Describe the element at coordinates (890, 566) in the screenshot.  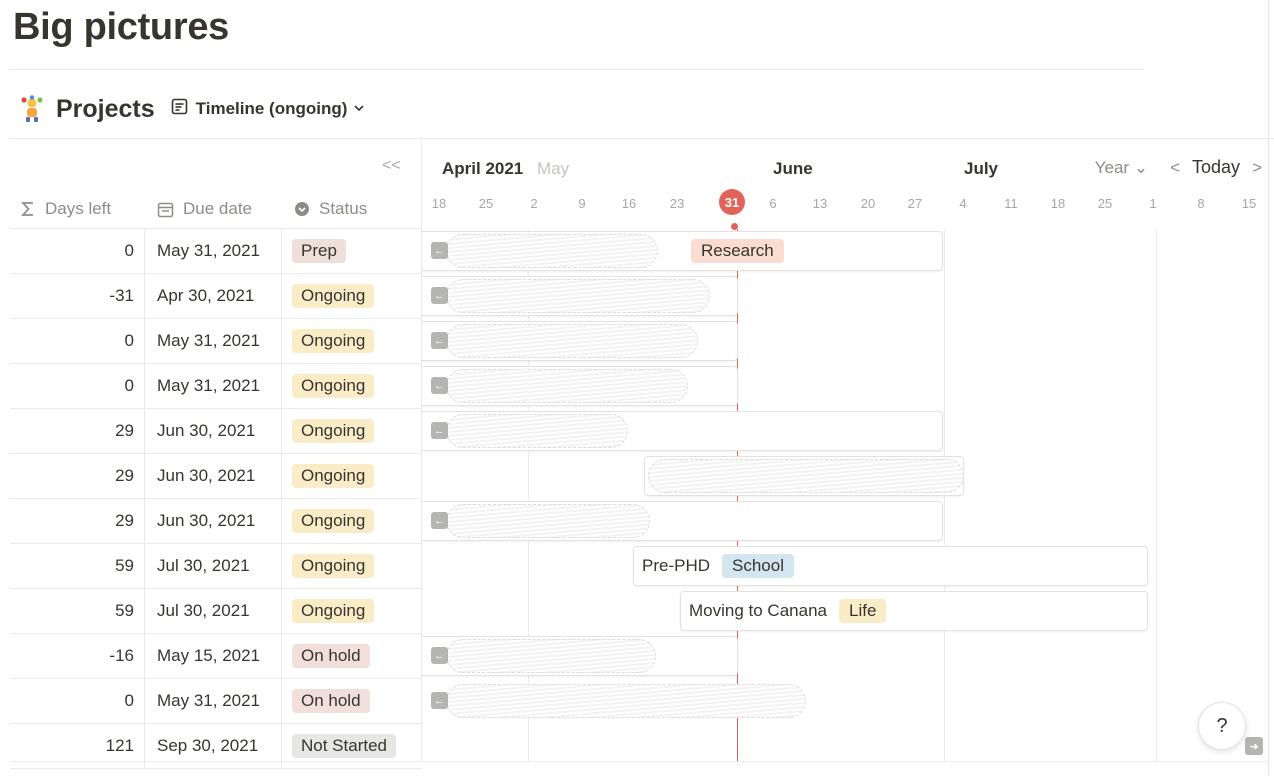
I see `timeline-bar: Pre-PHD School` at that location.